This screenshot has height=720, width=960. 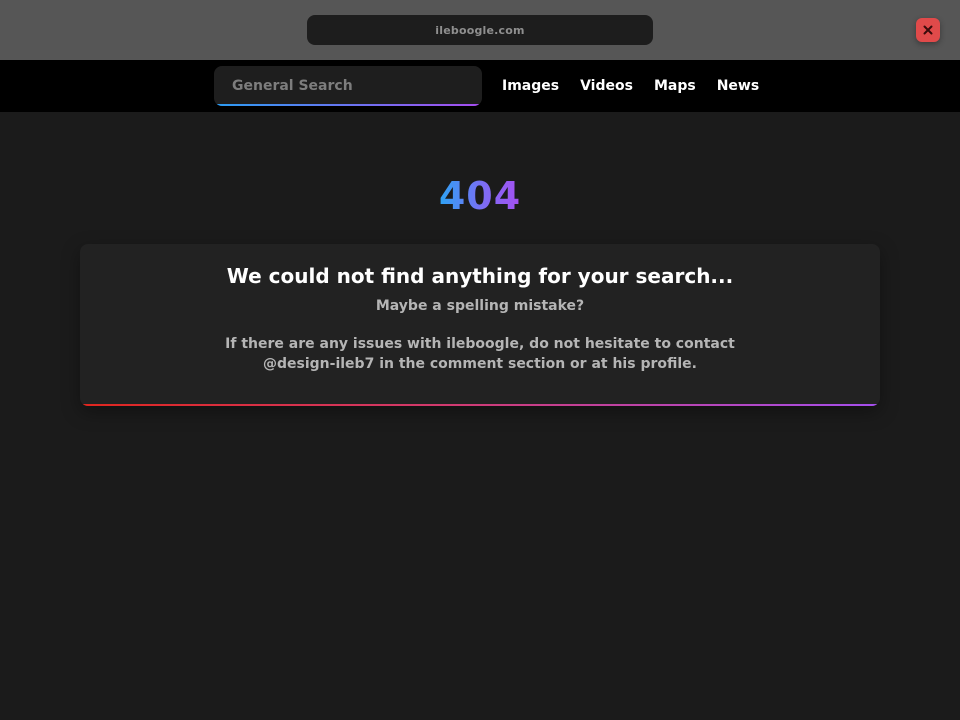 I want to click on nav-links: Images Videos Maps News, so click(x=641, y=86).